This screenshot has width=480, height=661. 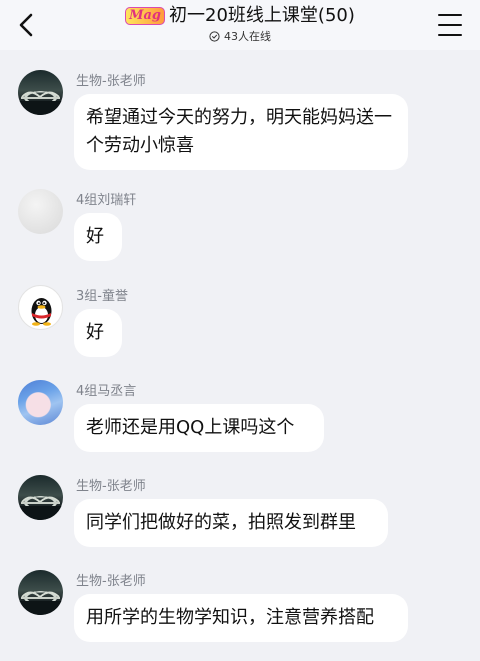 What do you see at coordinates (40, 402) in the screenshot?
I see `anime-avatar` at bounding box center [40, 402].